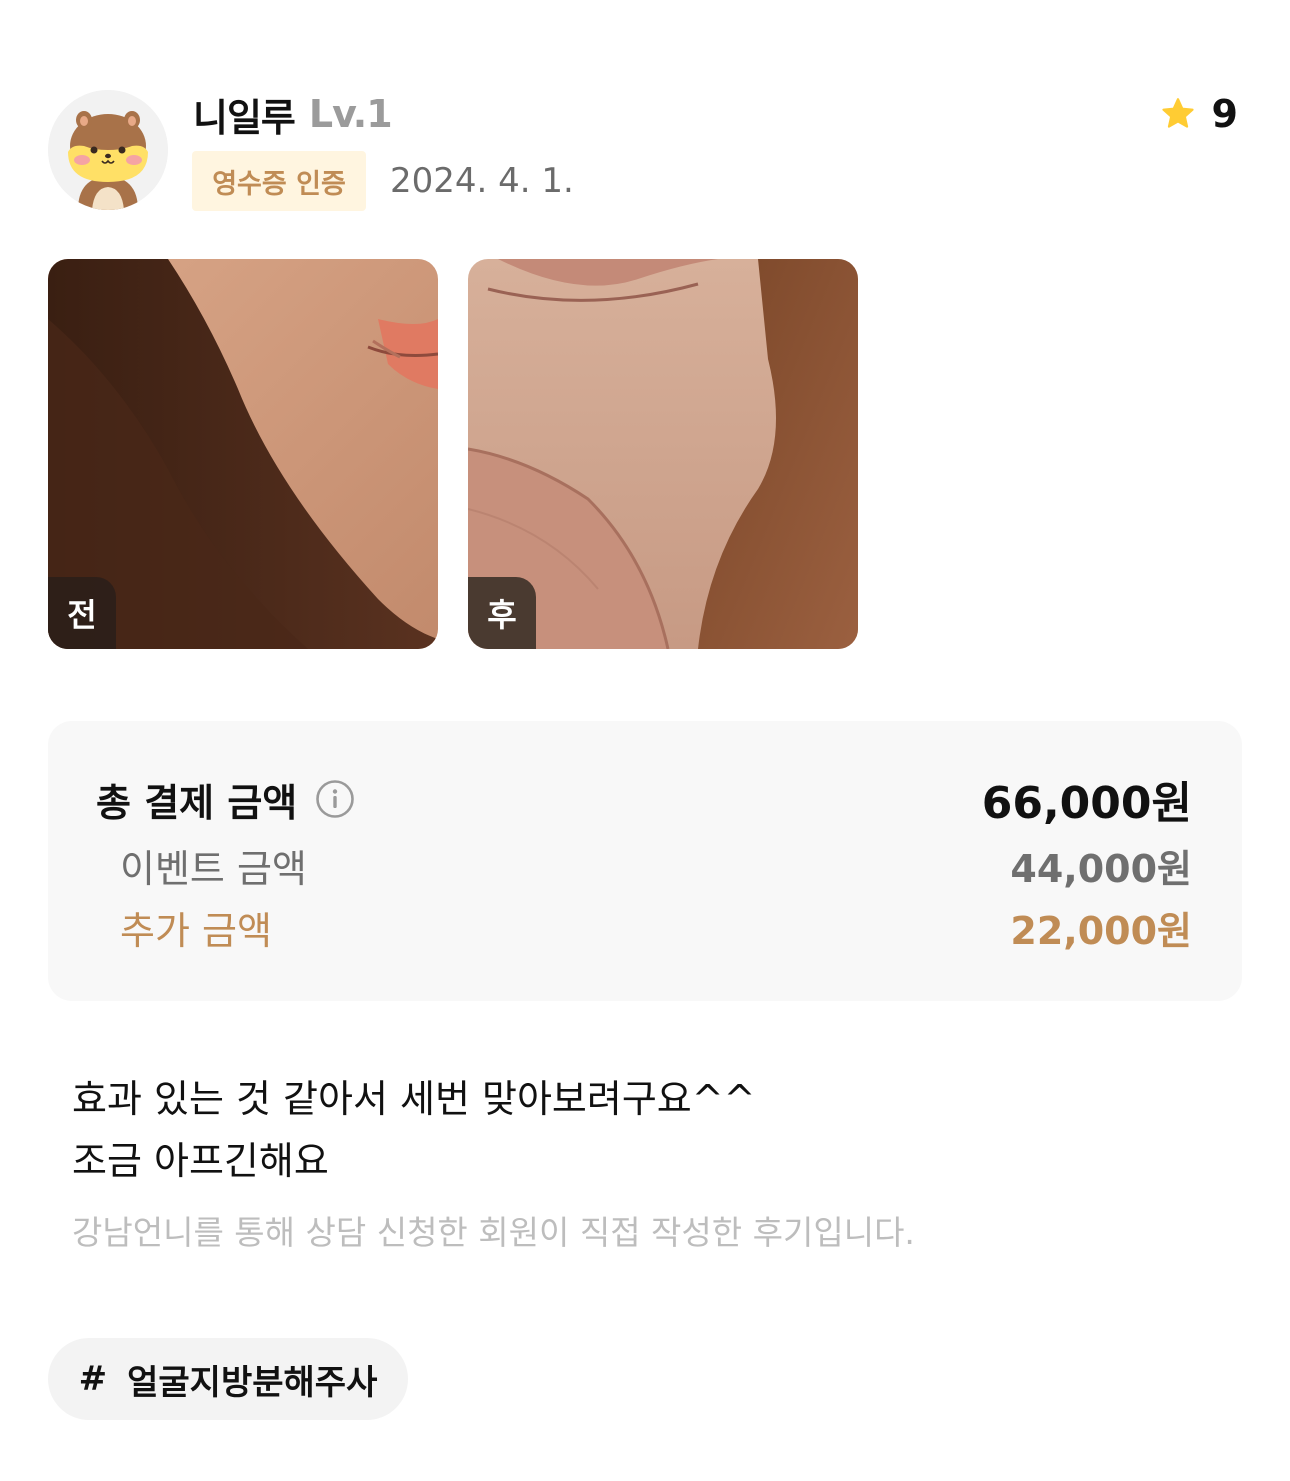 This screenshot has height=1481, width=1290. What do you see at coordinates (252, 1382) in the screenshot?
I see `hashtag-label: 얼굴지방분해주사` at bounding box center [252, 1382].